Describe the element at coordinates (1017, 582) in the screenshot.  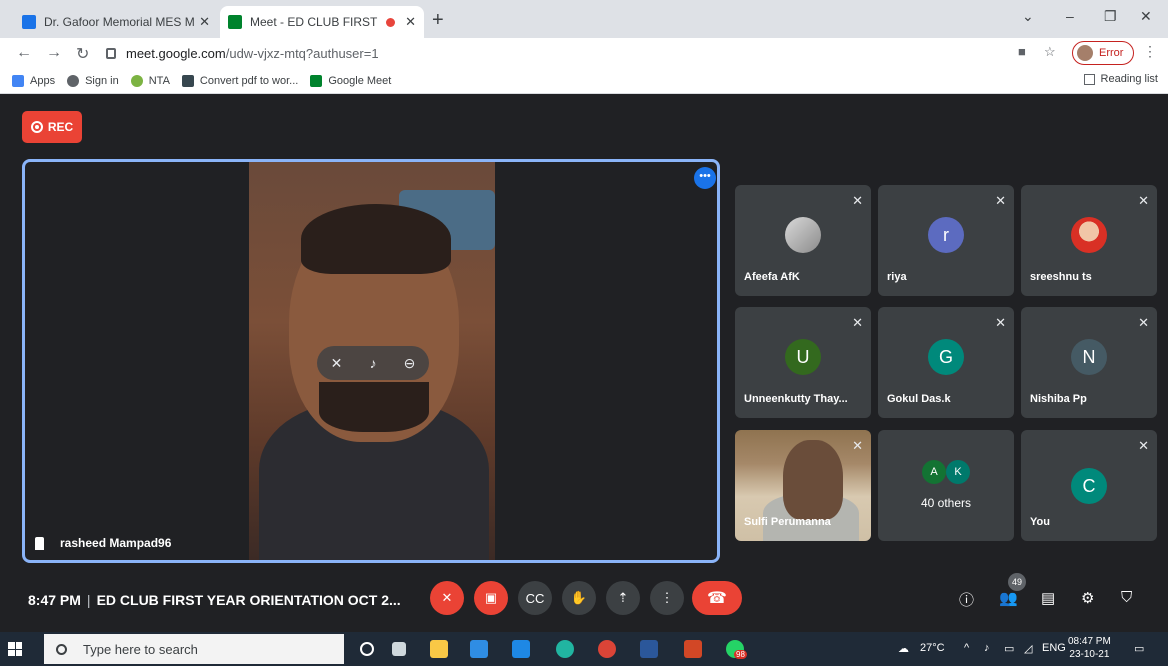
I see `participant-count-badge: 49` at that location.